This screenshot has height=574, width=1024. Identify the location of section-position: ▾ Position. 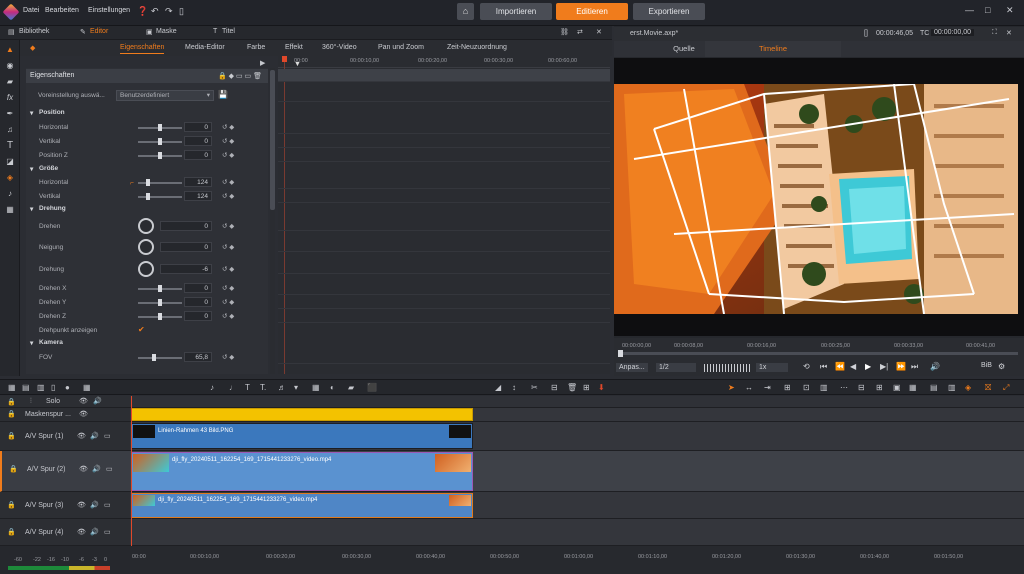
(147, 114).